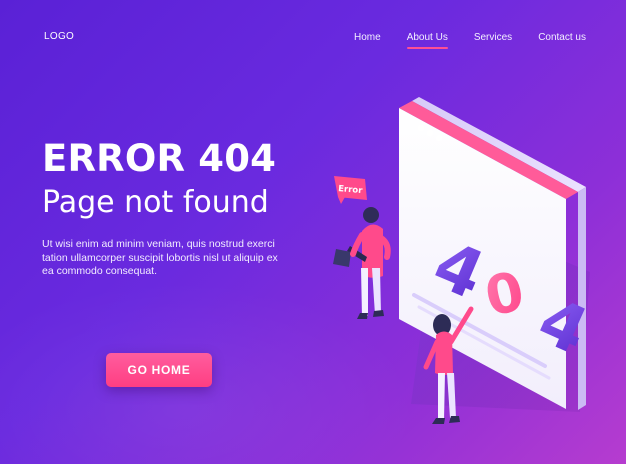 Image resolution: width=626 pixels, height=464 pixels. I want to click on logo: LOGO, so click(59, 36).